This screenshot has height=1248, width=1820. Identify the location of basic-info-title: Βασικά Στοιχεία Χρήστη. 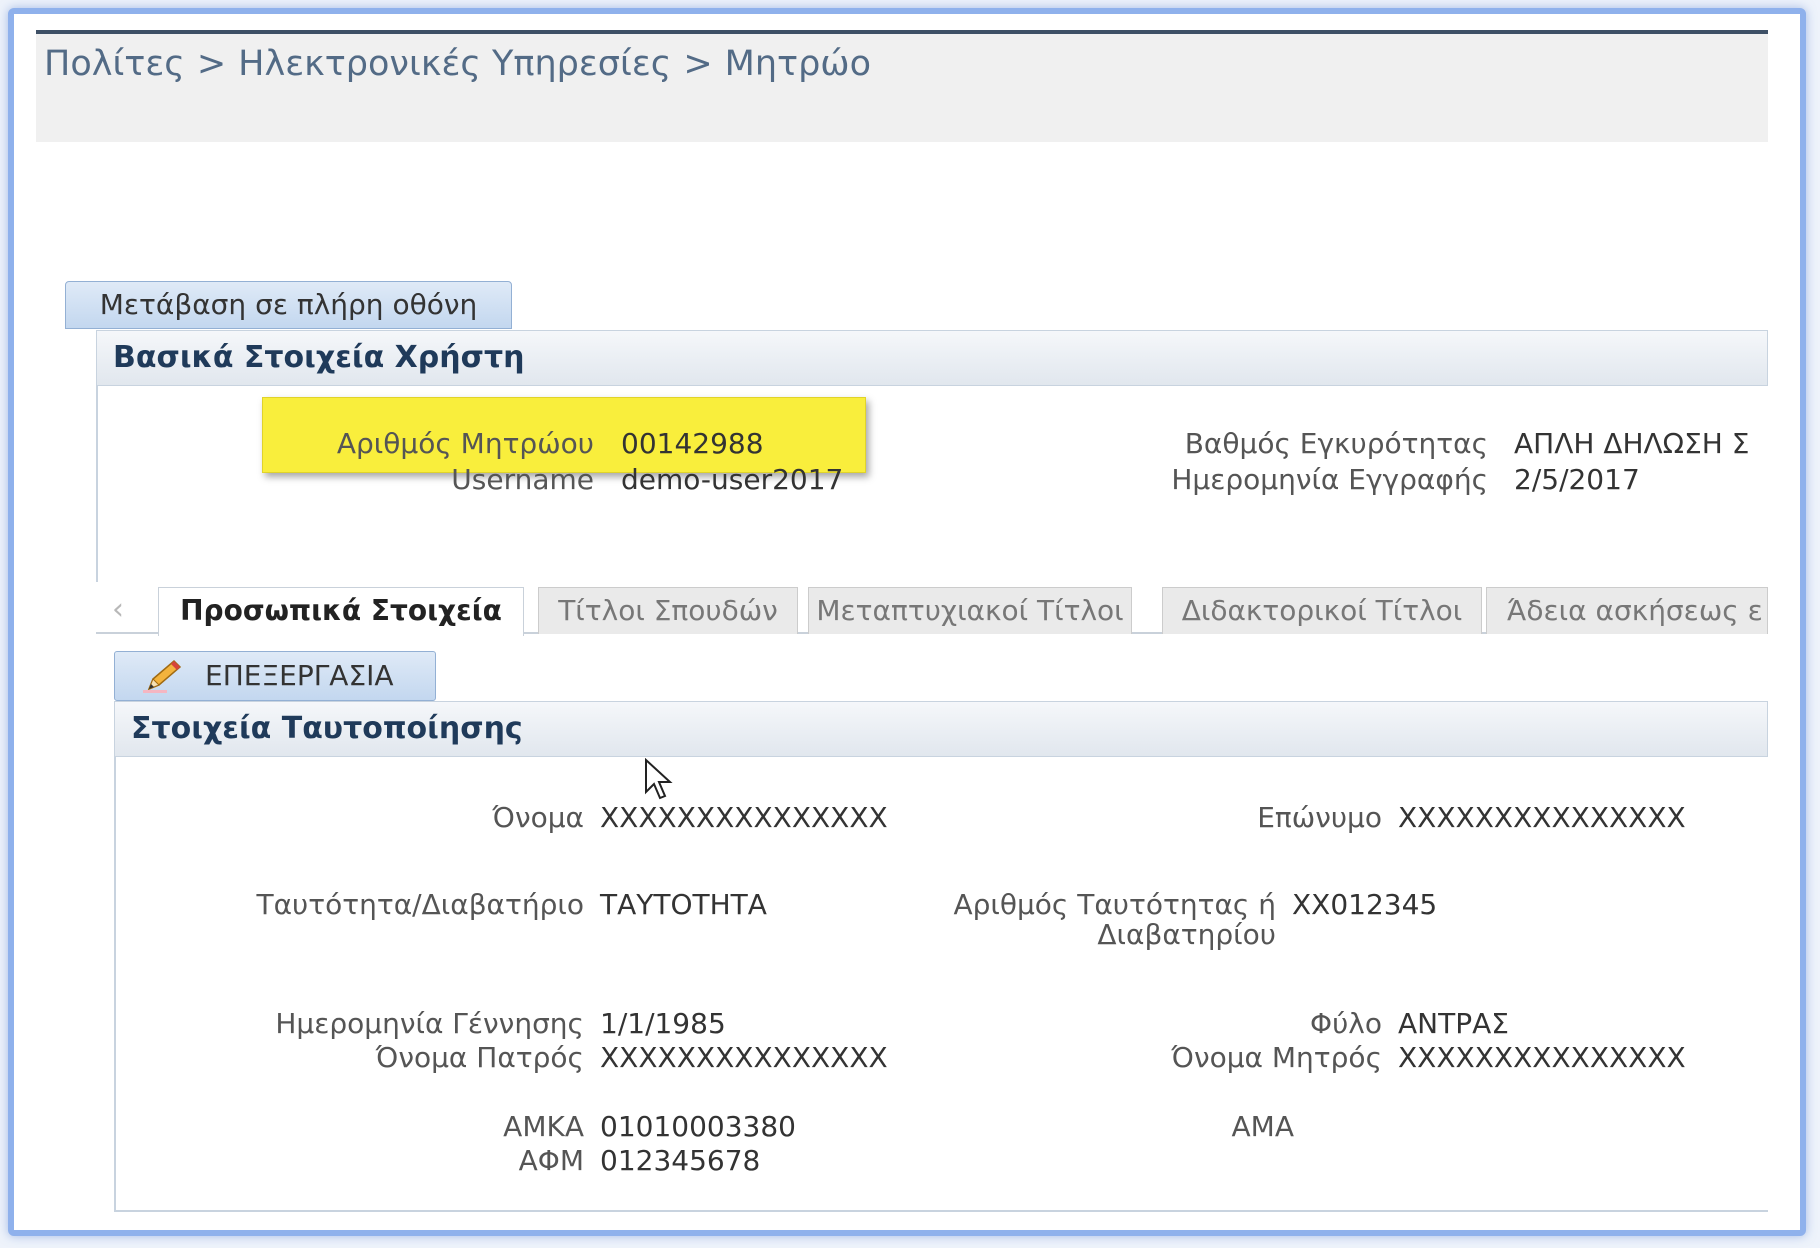
(319, 357).